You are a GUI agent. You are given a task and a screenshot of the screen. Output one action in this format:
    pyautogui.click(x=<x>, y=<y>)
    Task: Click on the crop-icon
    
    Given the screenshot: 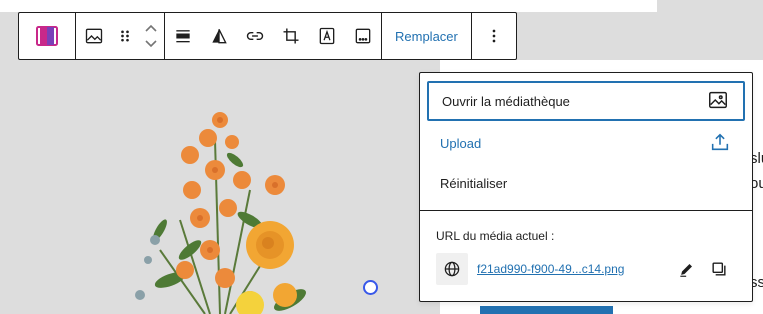 What is the action you would take?
    pyautogui.click(x=291, y=36)
    